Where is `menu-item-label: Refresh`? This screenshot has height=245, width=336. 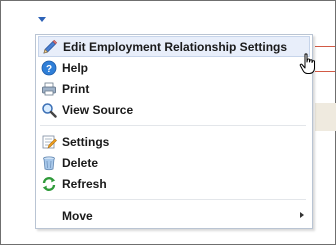
menu-item-label: Refresh is located at coordinates (84, 183).